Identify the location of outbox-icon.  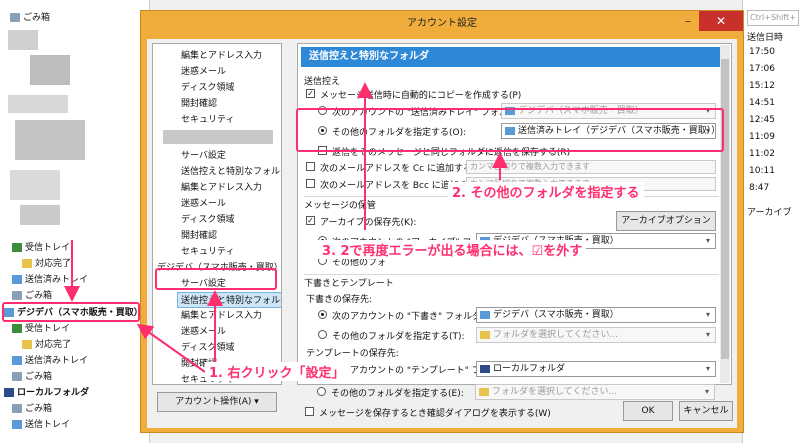
(17, 424).